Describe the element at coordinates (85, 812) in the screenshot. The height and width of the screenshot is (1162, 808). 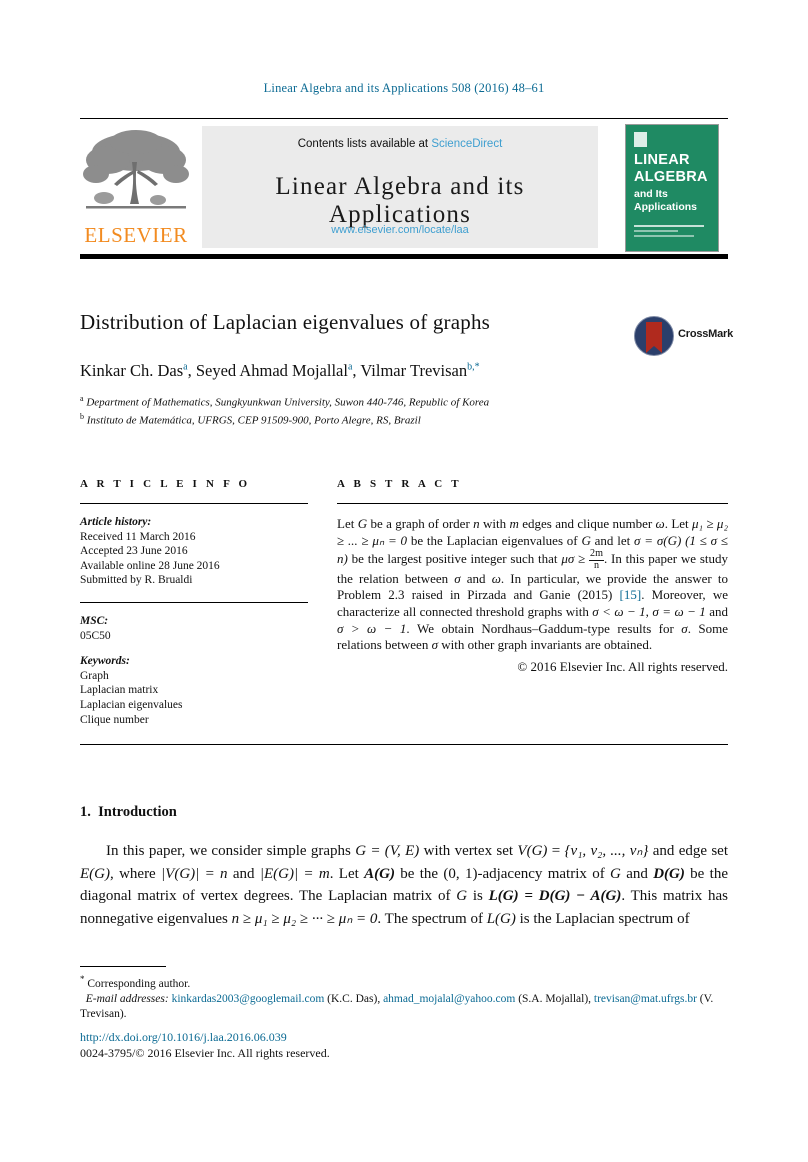
I see `section-number: 1.` at that location.